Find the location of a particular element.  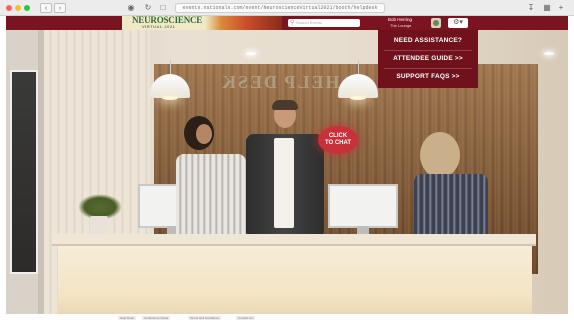

forward-button: › is located at coordinates (60, 8).